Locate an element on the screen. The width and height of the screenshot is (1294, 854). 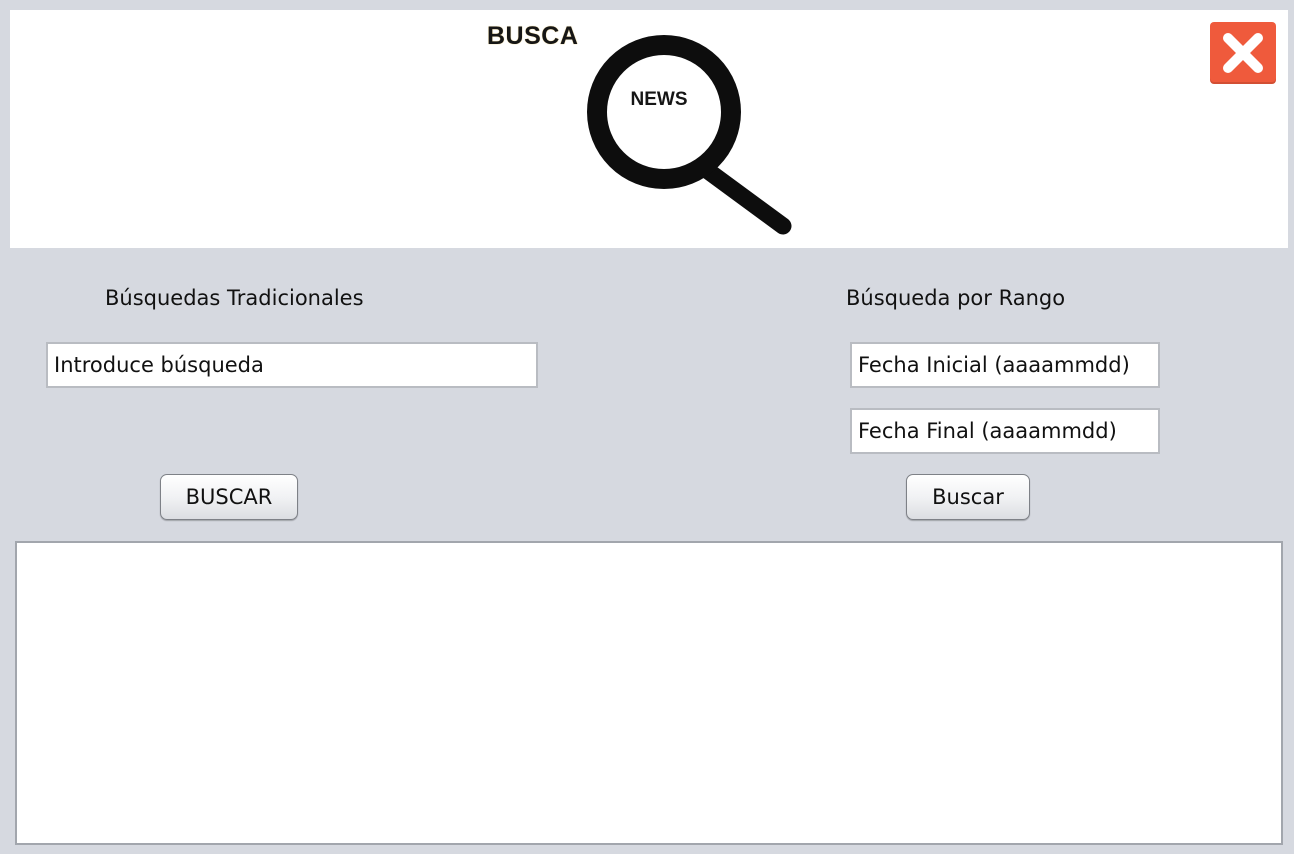
close-button is located at coordinates (1243, 53).